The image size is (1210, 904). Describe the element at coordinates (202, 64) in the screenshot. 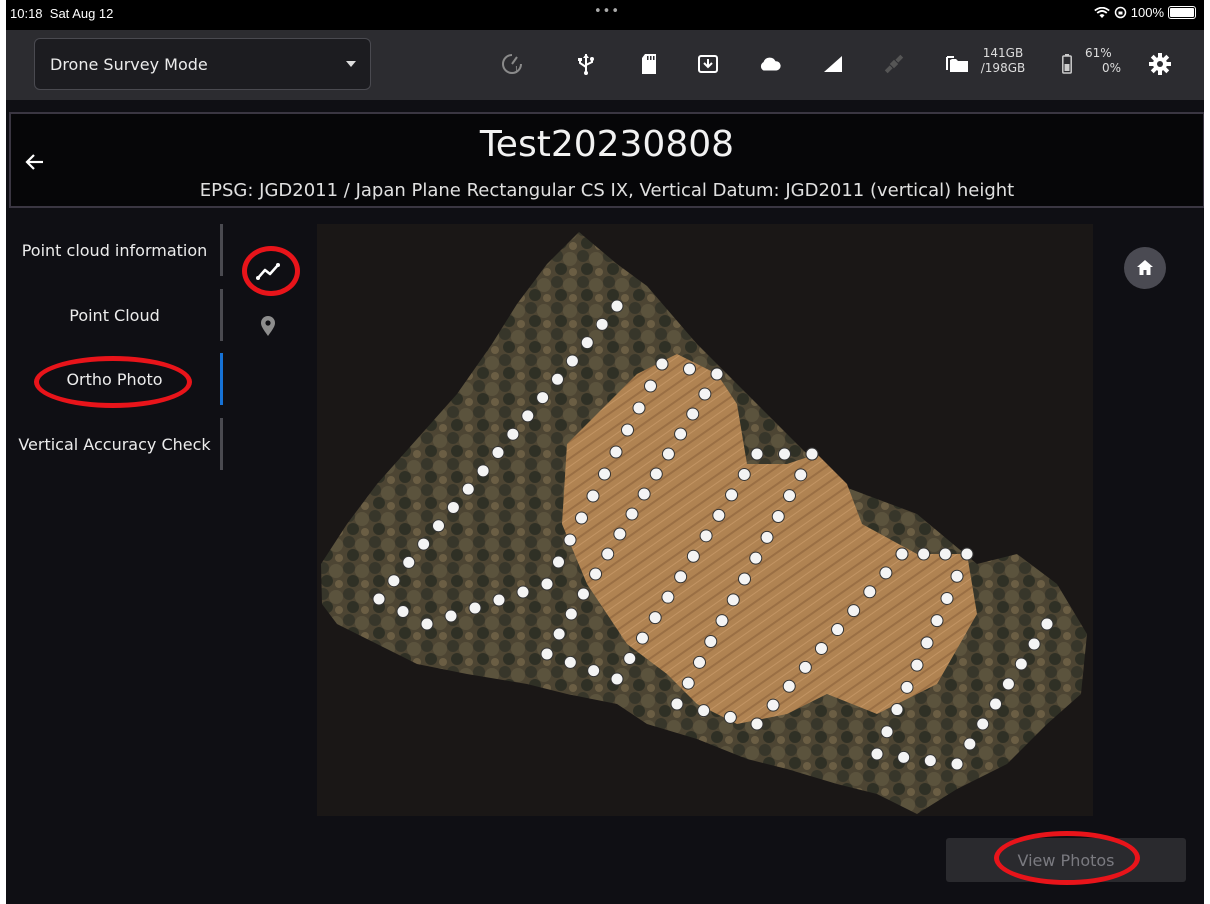

I see `mode-dropdown: Drone Survey Mode` at that location.